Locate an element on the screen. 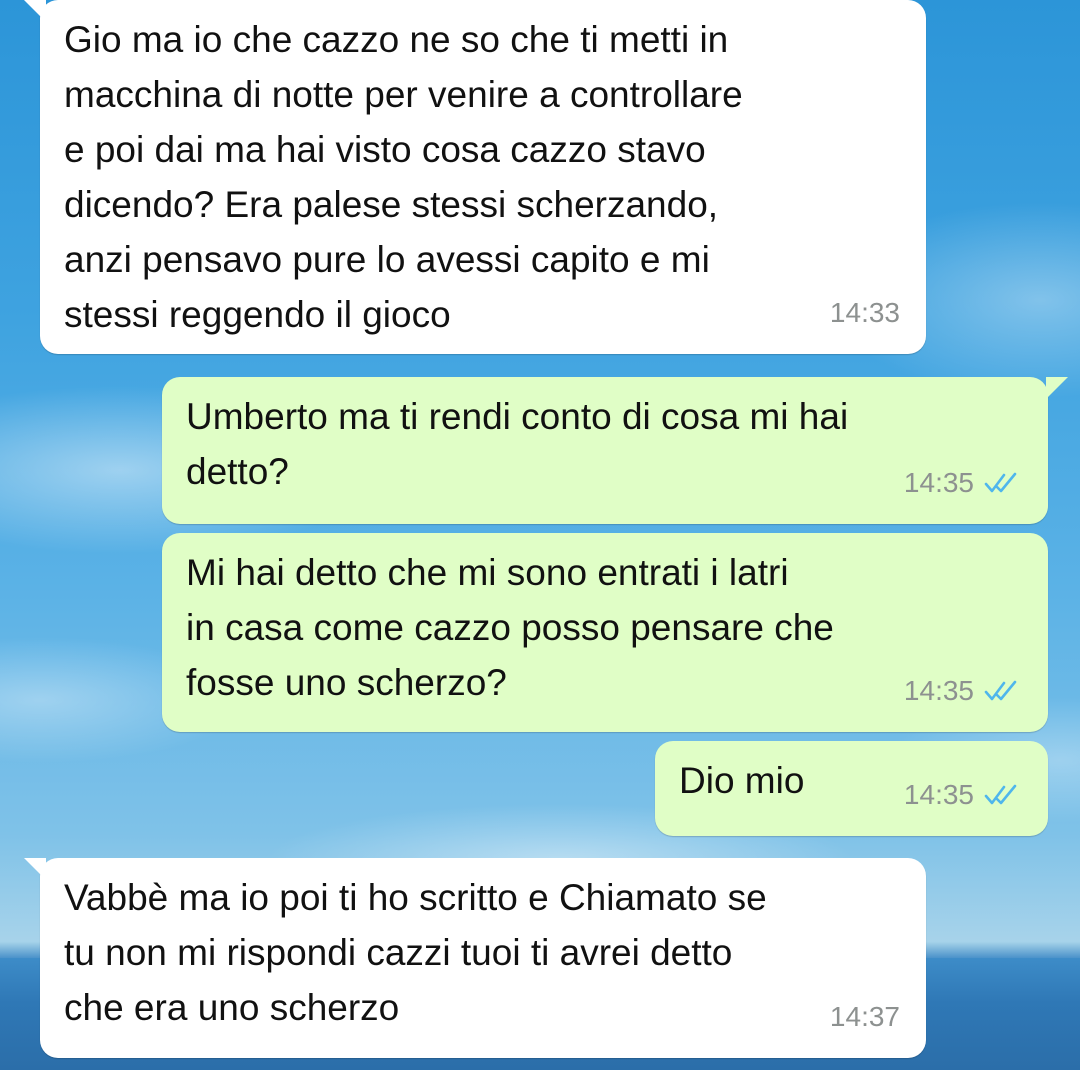  message-meta: 14:33 is located at coordinates (865, 312).